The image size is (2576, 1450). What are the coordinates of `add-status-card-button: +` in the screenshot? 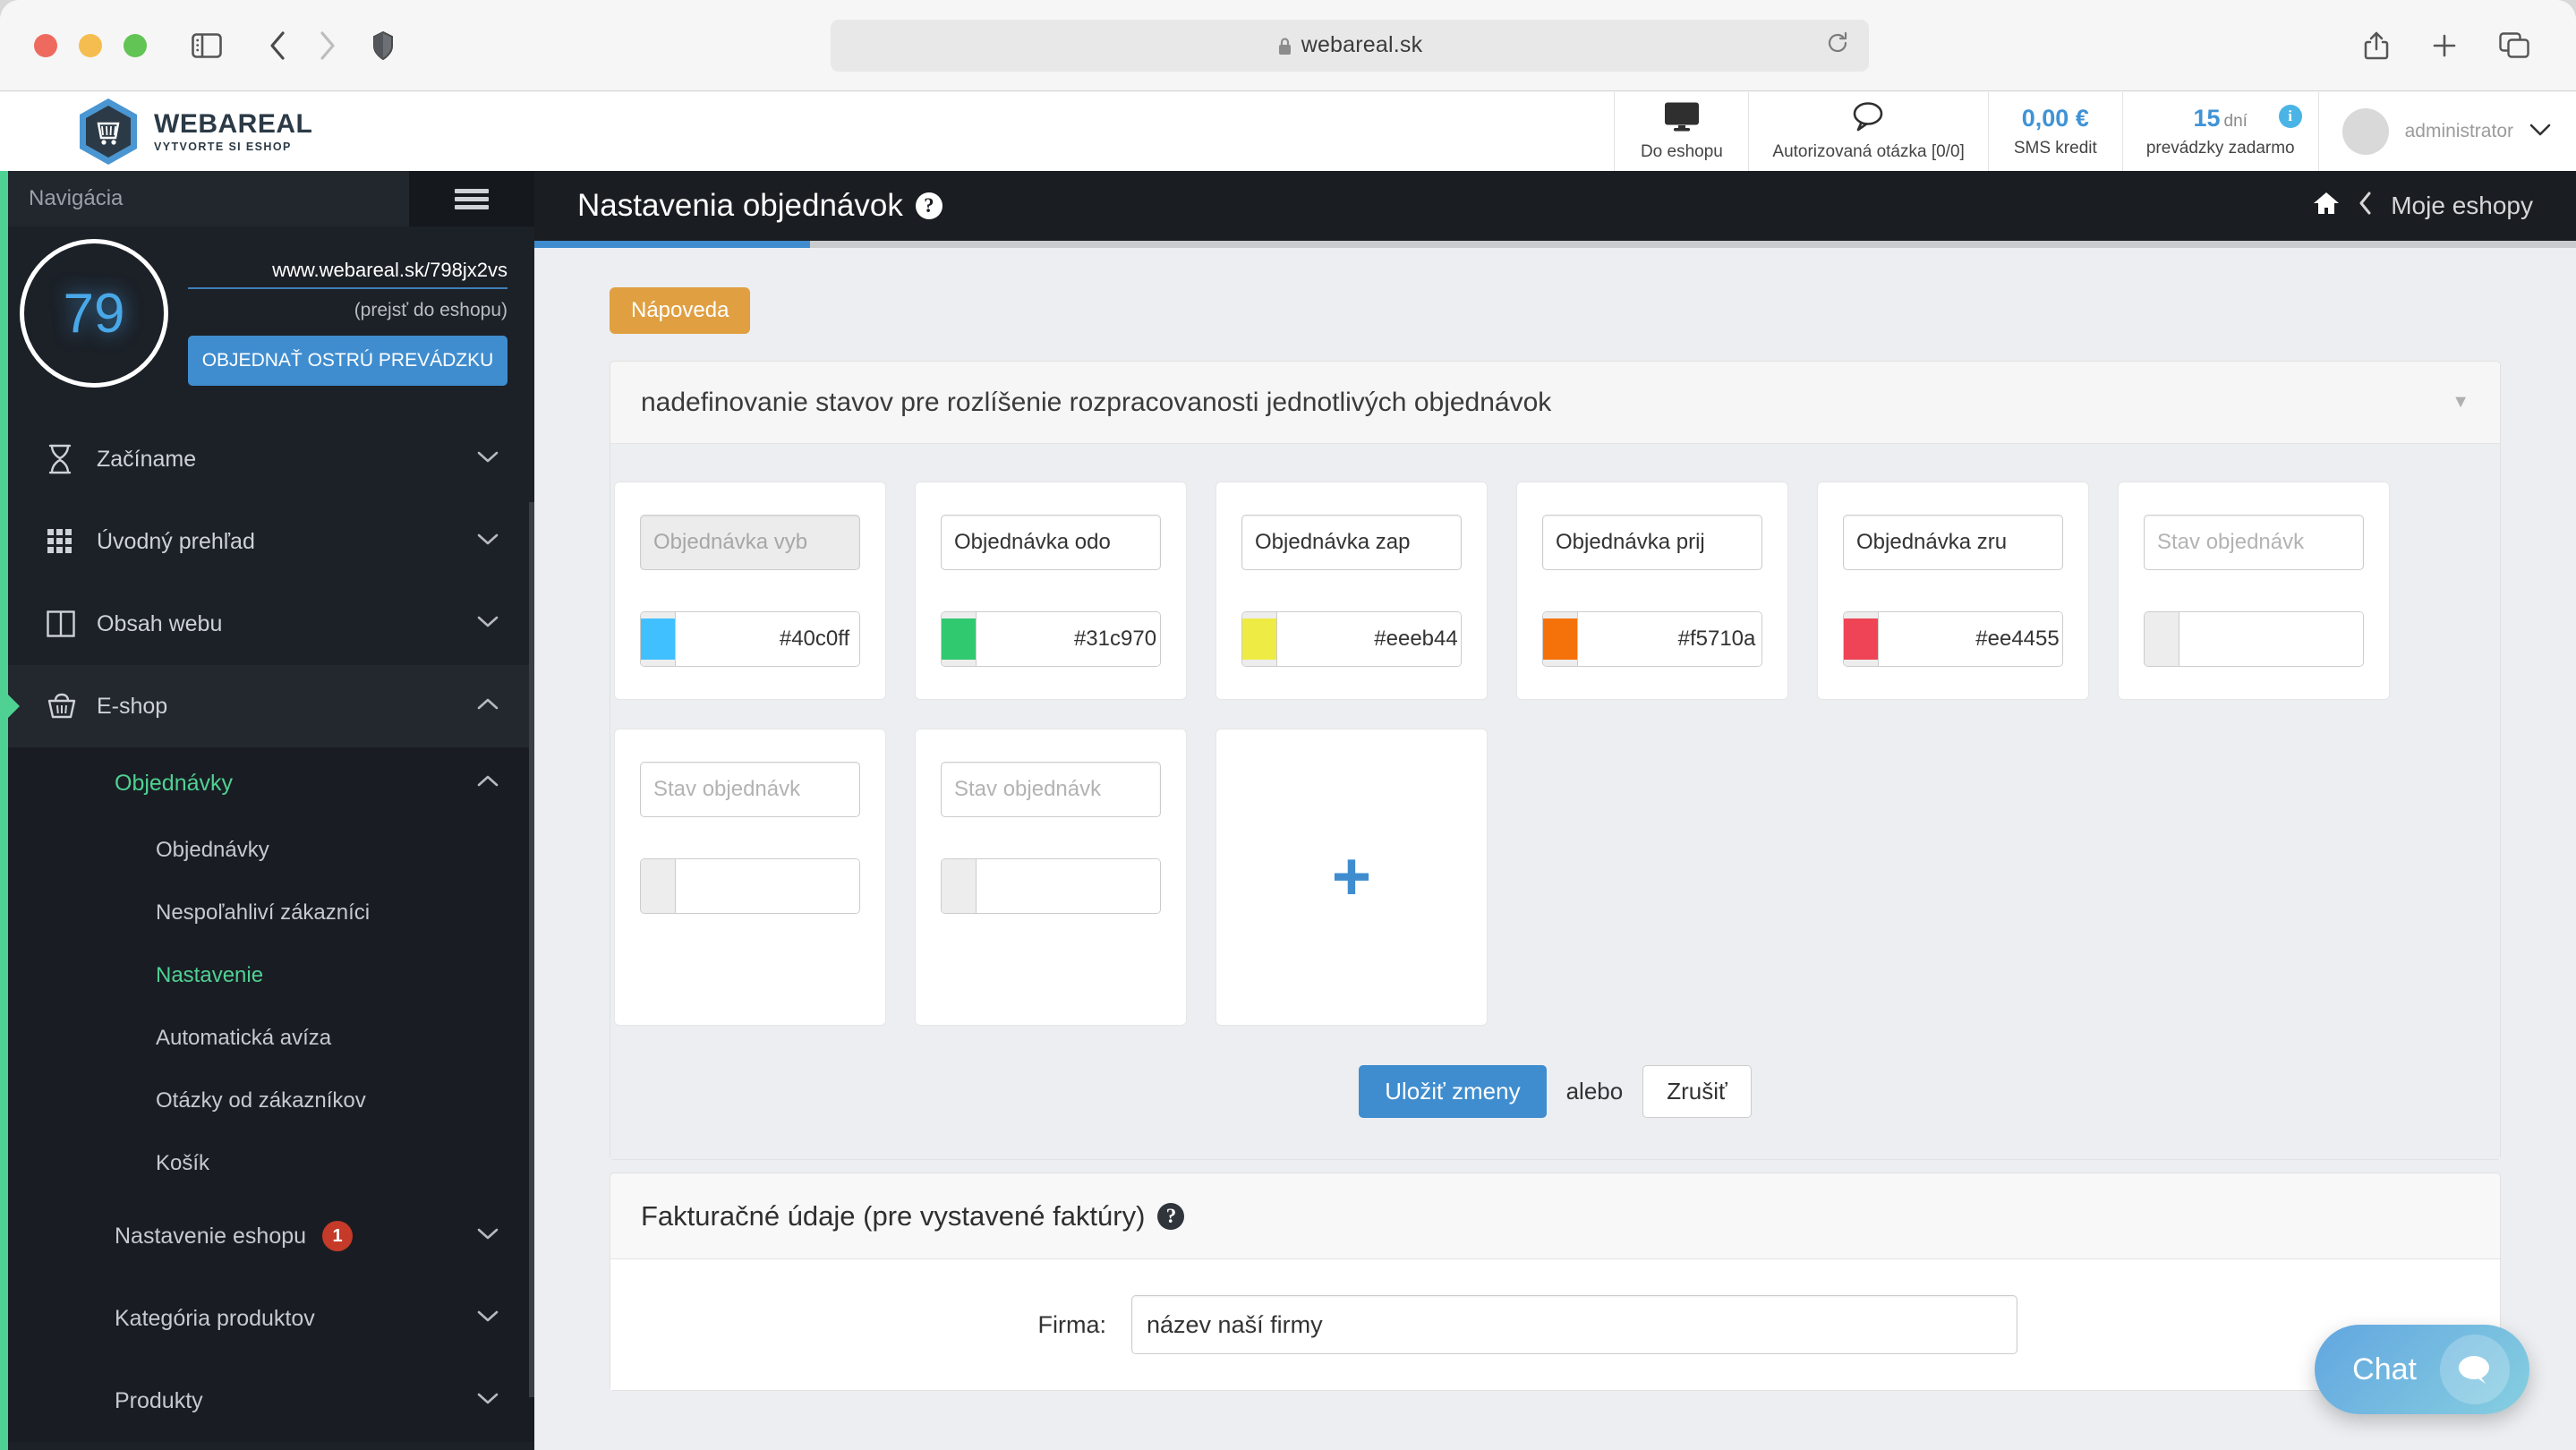 It's located at (1351, 877).